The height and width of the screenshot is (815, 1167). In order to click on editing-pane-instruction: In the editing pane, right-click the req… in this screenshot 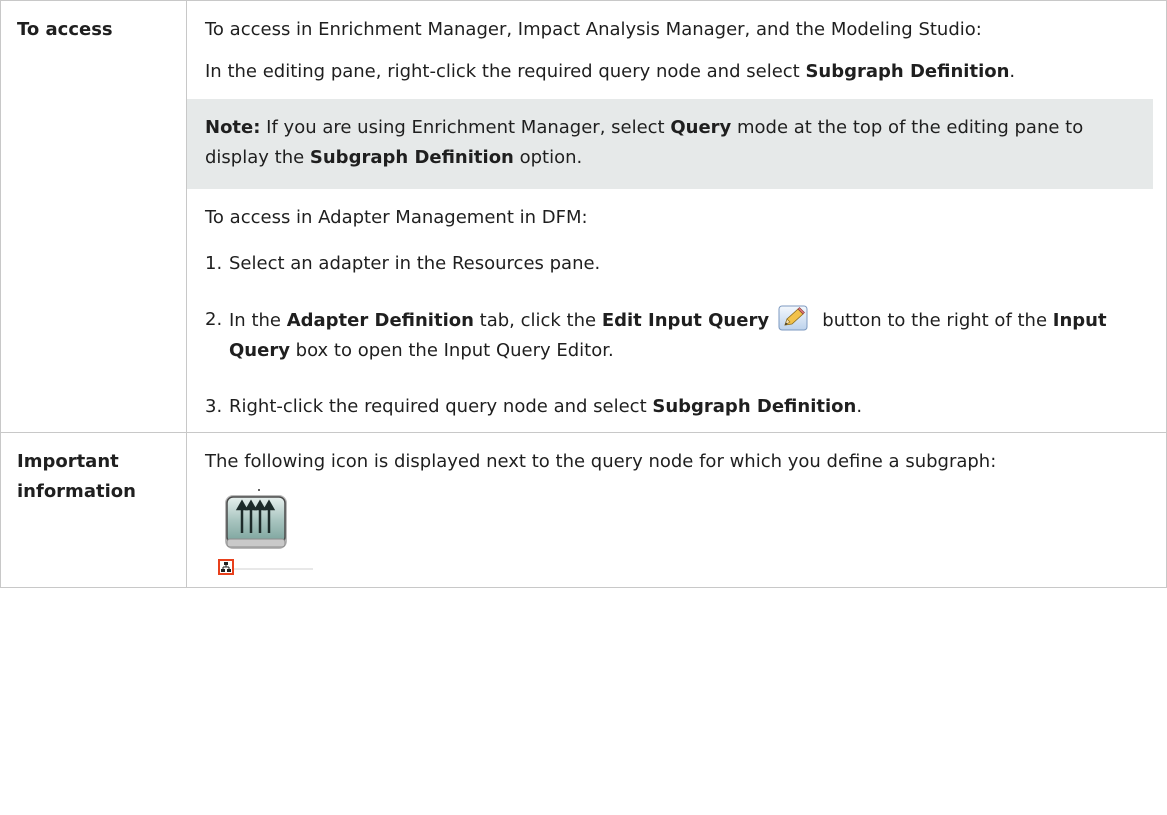, I will do `click(610, 71)`.